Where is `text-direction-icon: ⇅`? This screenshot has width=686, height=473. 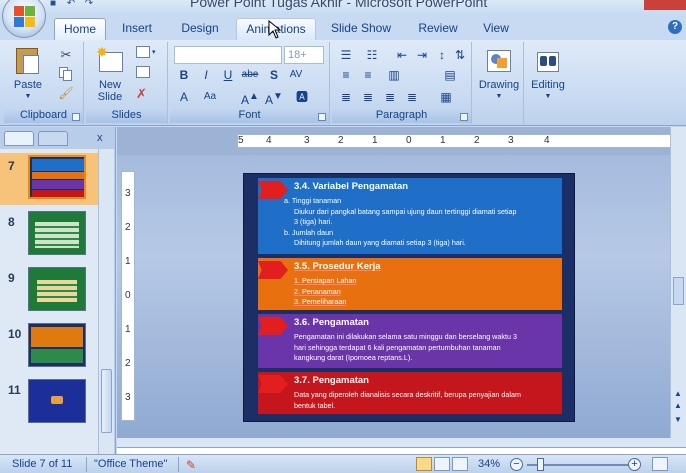
text-direction-icon: ⇅ is located at coordinates (460, 55).